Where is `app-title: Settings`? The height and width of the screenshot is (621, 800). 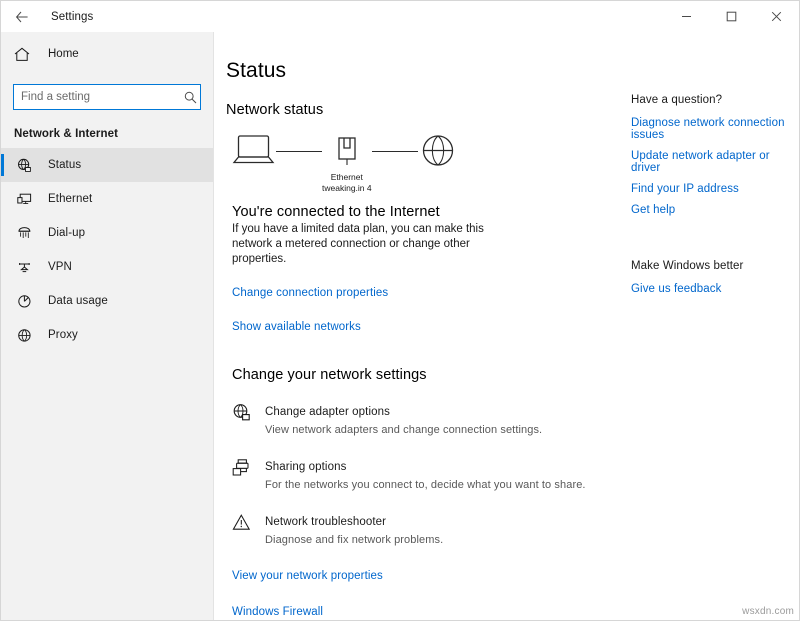
app-title: Settings is located at coordinates (72, 16).